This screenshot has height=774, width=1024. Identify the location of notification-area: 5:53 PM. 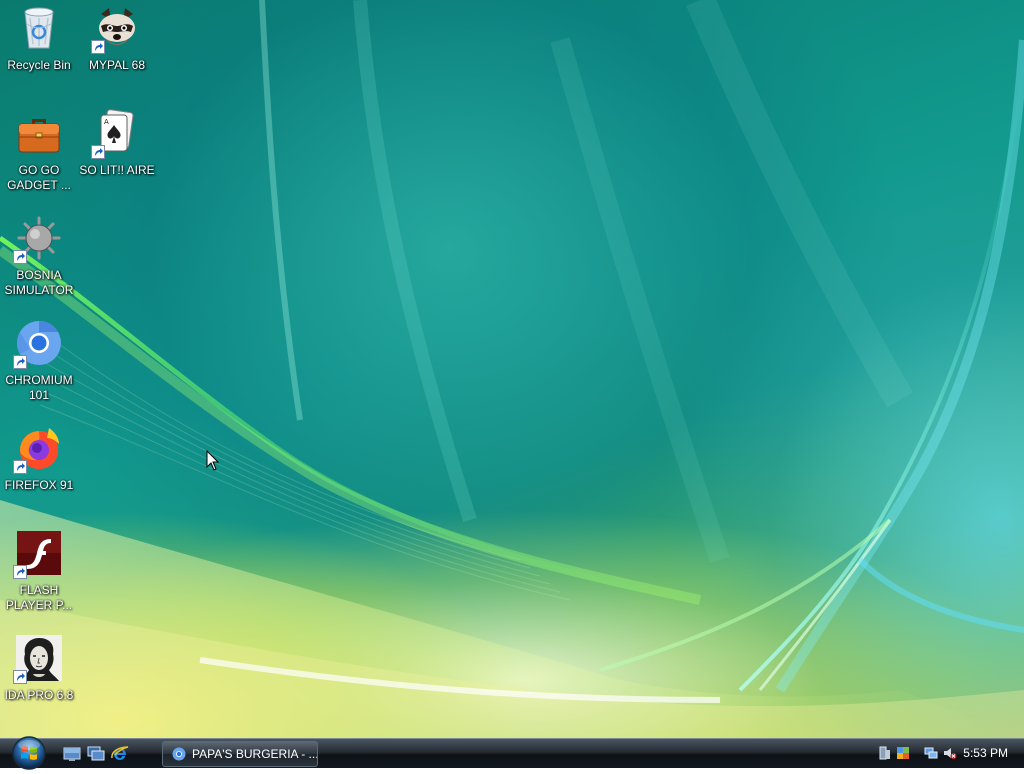
(944, 753).